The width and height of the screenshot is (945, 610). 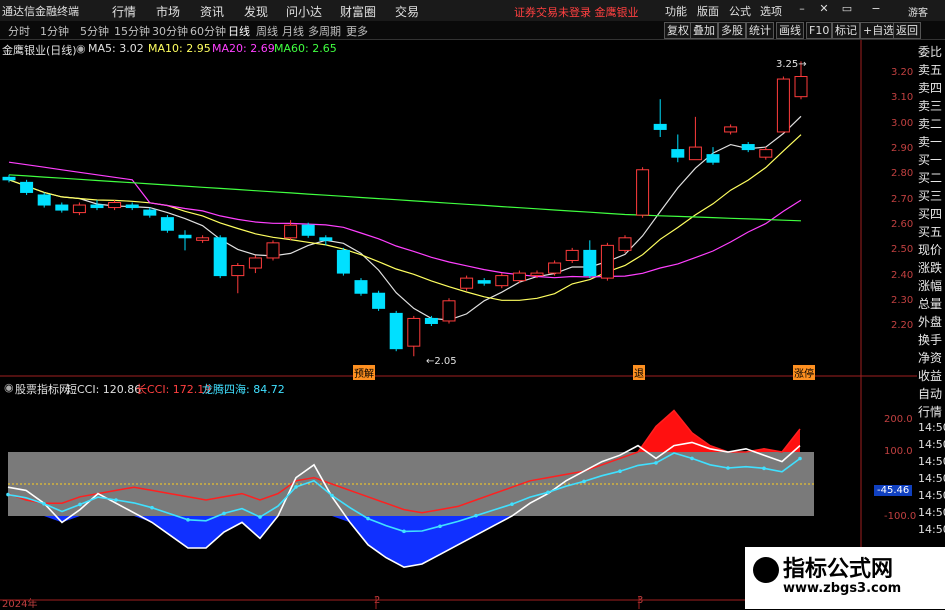 I want to click on ma60-line, so click(x=405, y=198).